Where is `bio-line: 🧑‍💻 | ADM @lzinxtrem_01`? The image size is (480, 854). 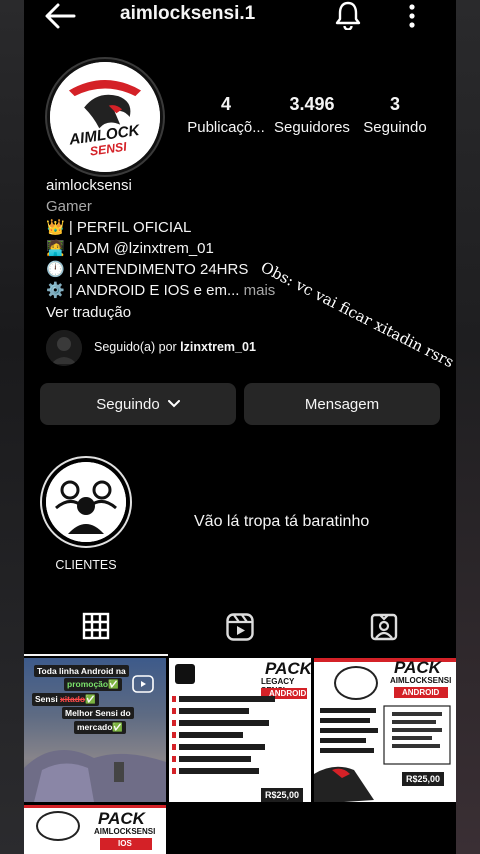
bio-line: 🧑‍💻 | ADM @lzinxtrem_01 is located at coordinates (130, 248).